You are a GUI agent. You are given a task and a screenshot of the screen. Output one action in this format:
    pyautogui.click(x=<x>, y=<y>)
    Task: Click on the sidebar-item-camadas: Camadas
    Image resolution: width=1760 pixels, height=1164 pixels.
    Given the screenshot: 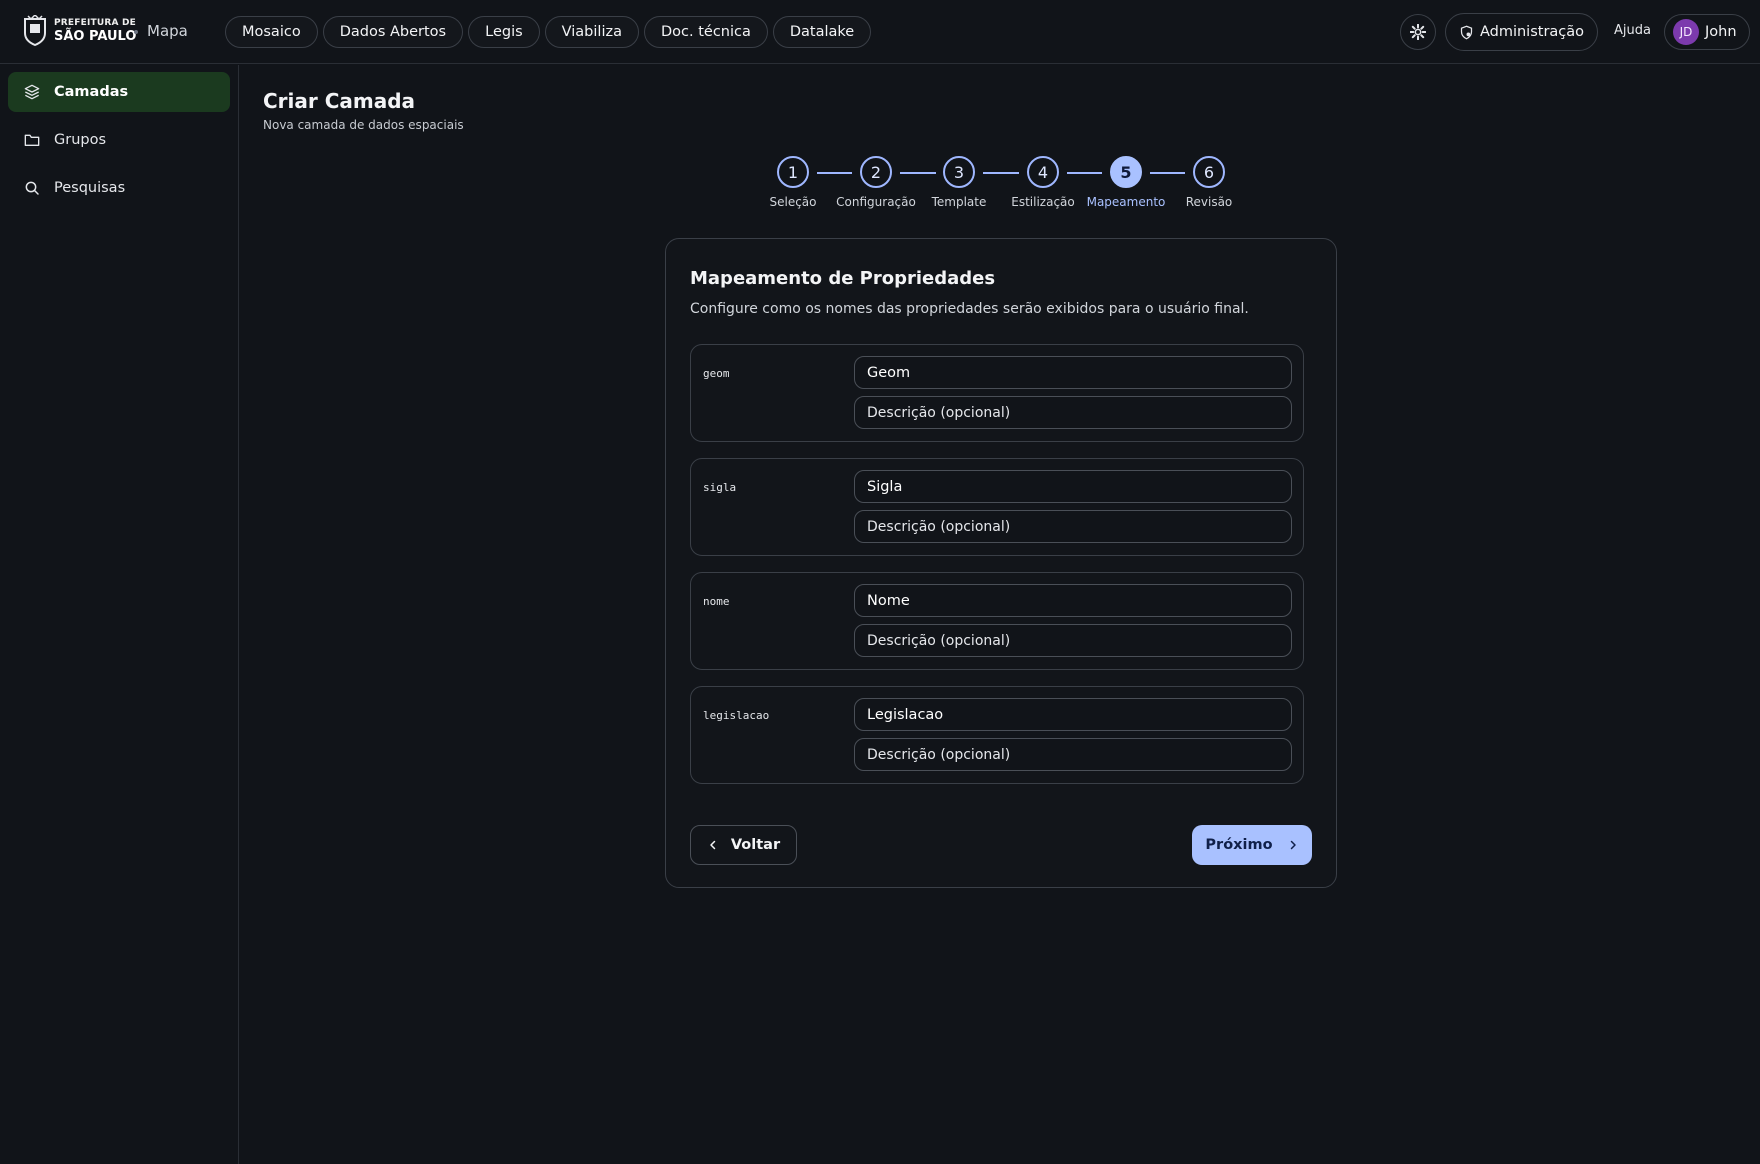 What is the action you would take?
    pyautogui.click(x=119, y=92)
    